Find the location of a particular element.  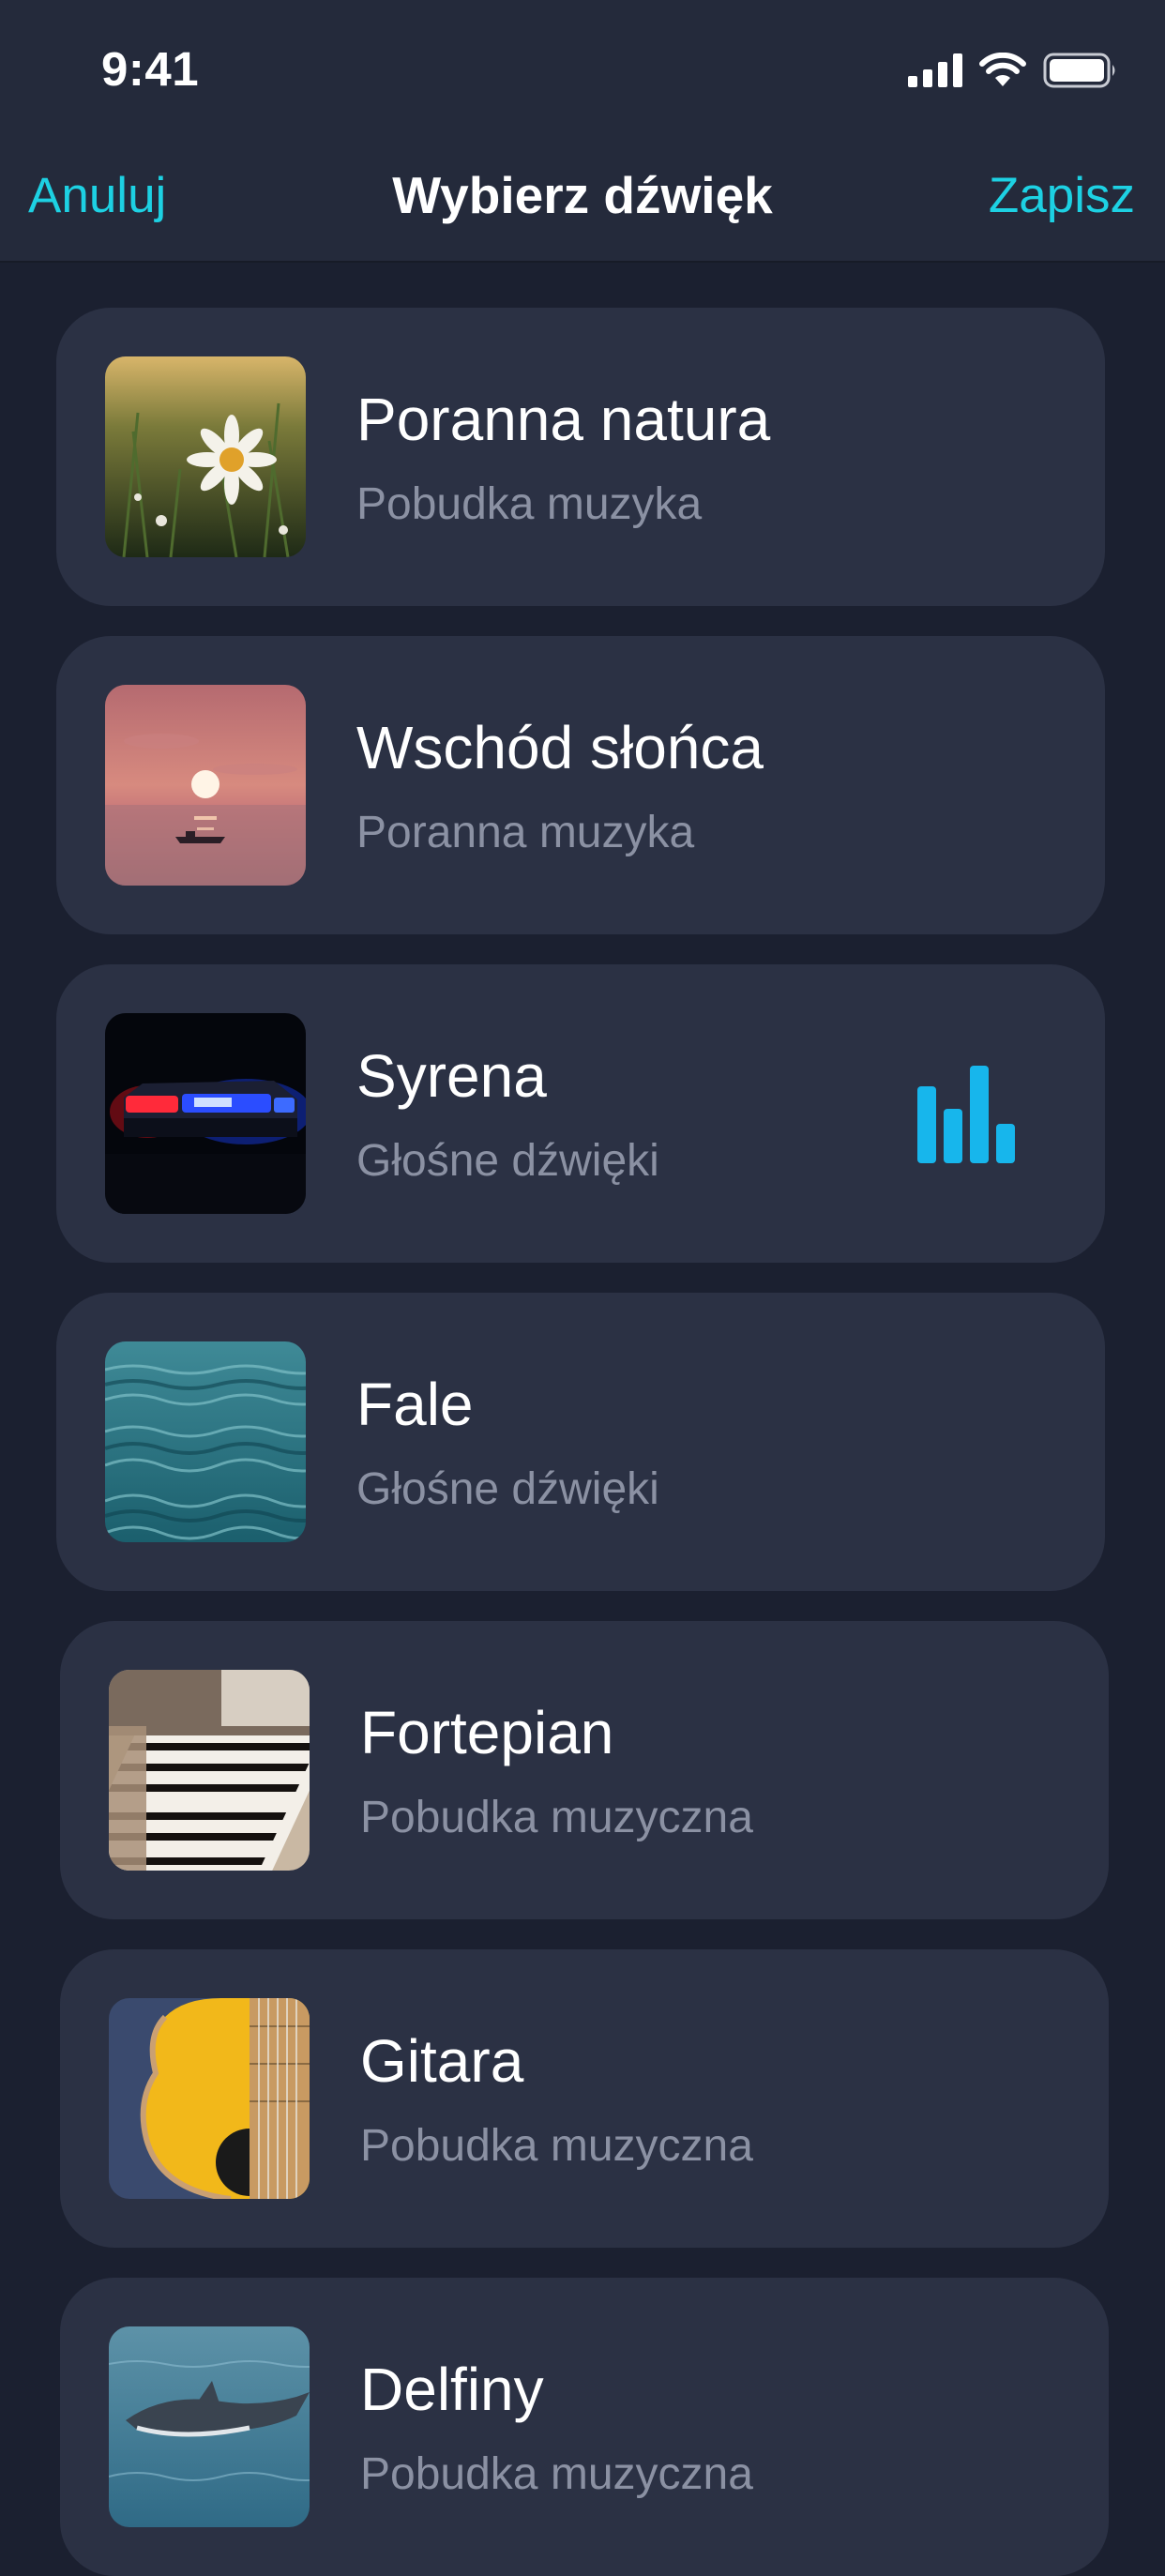

navigation-bar: Anuluj Wybierz dźwięk Zapisz is located at coordinates (582, 202).